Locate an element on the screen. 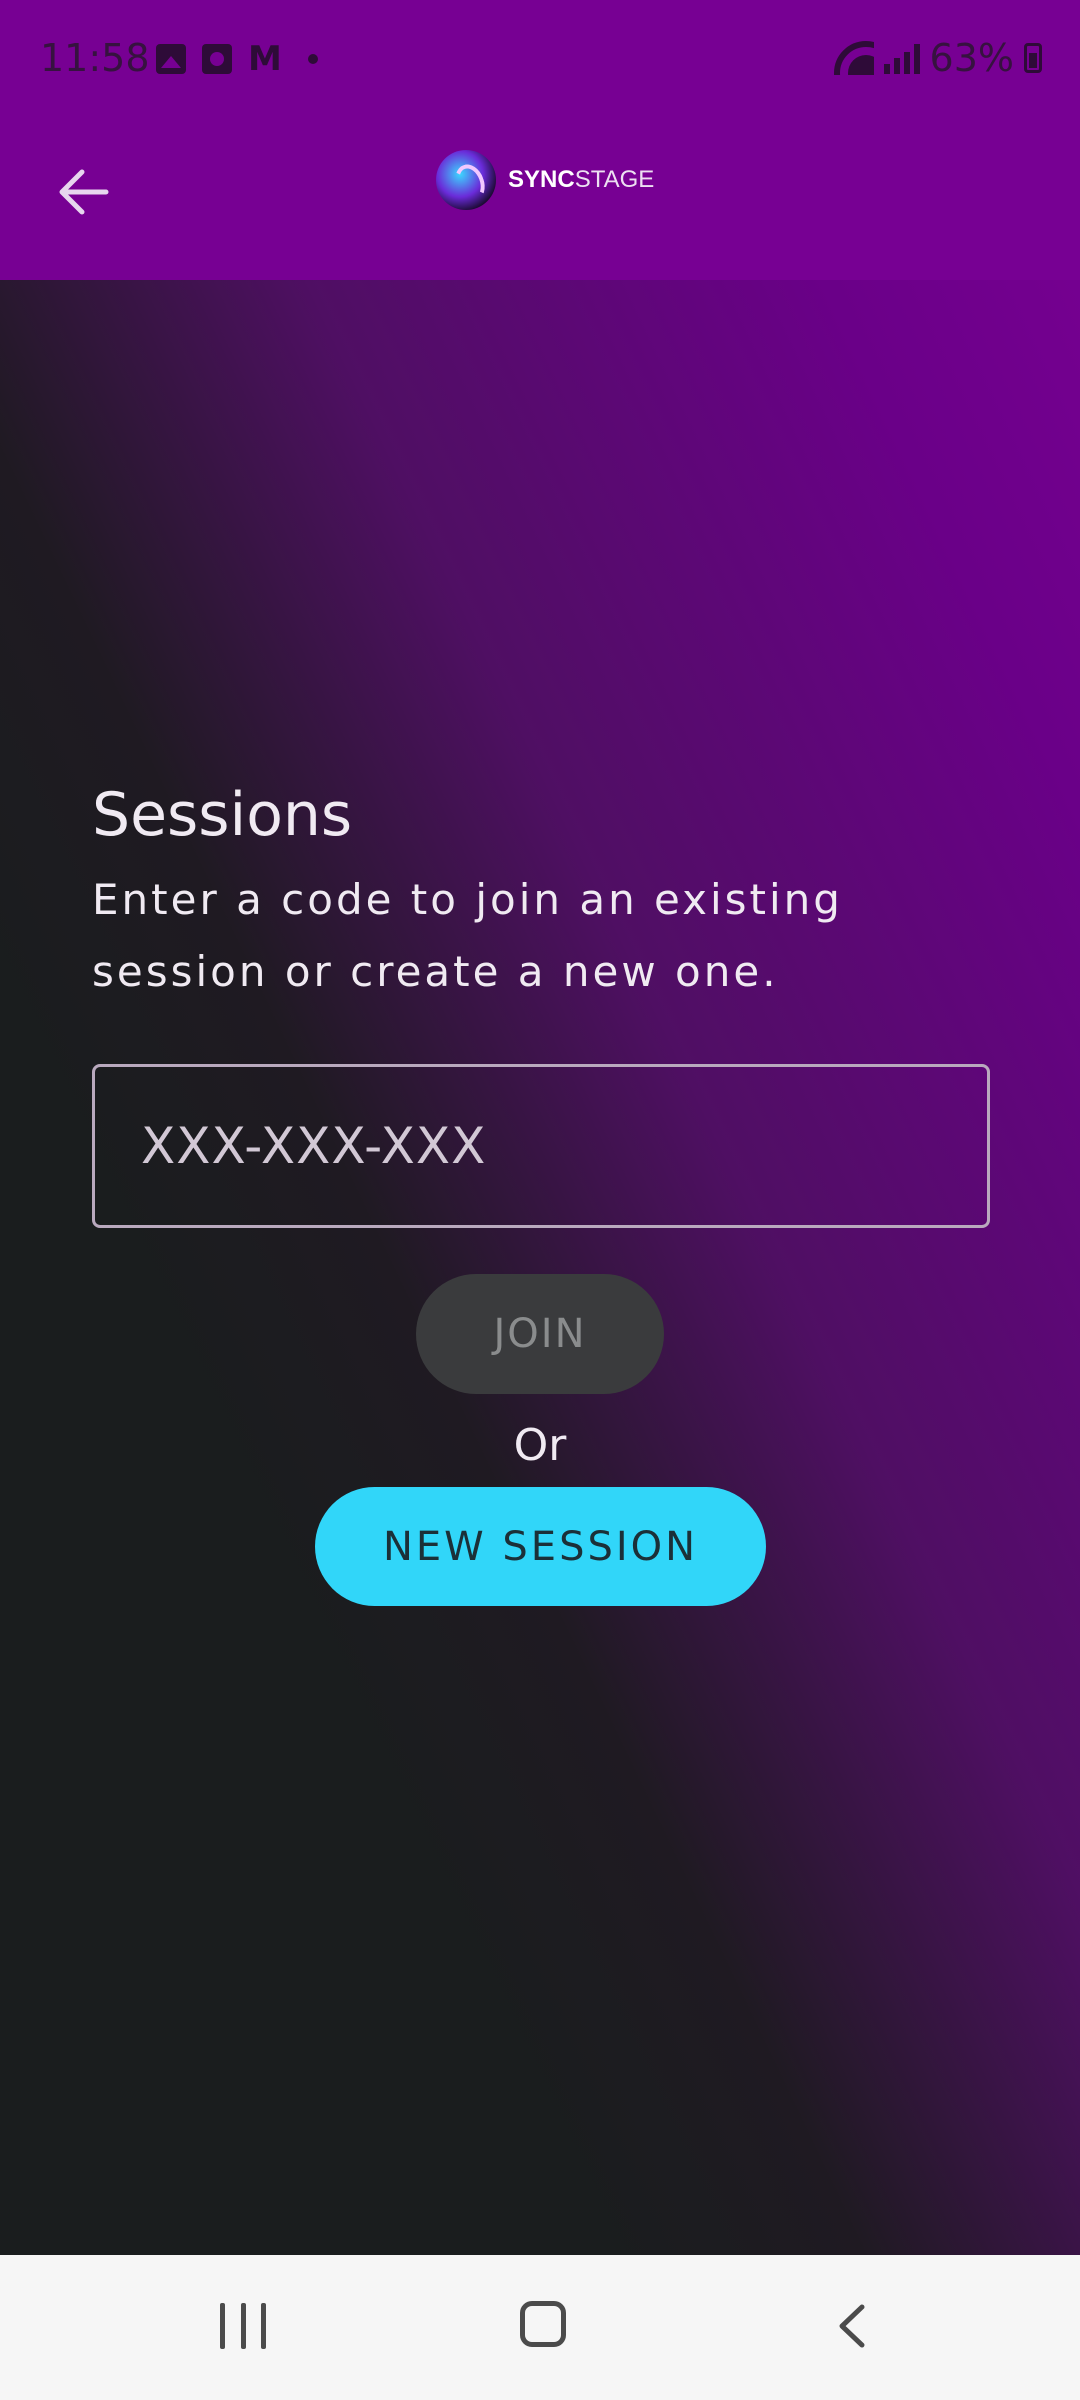 Image resolution: width=1080 pixels, height=2400 pixels. gmail-icon: M is located at coordinates (265, 59).